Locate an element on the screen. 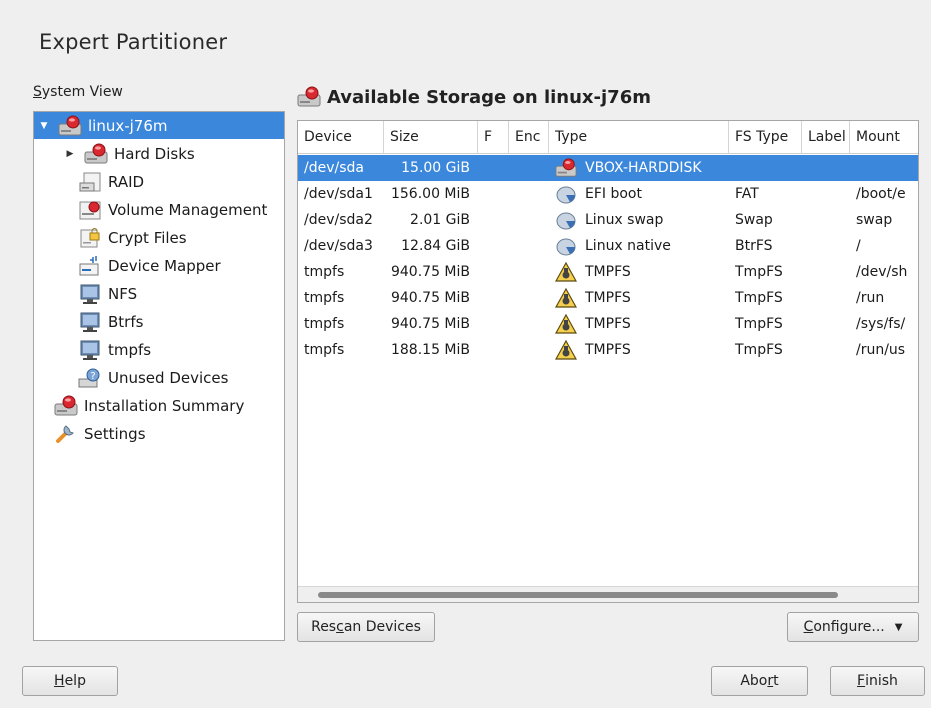 This screenshot has height=708, width=931. column-header-enc: Enc is located at coordinates (529, 137).